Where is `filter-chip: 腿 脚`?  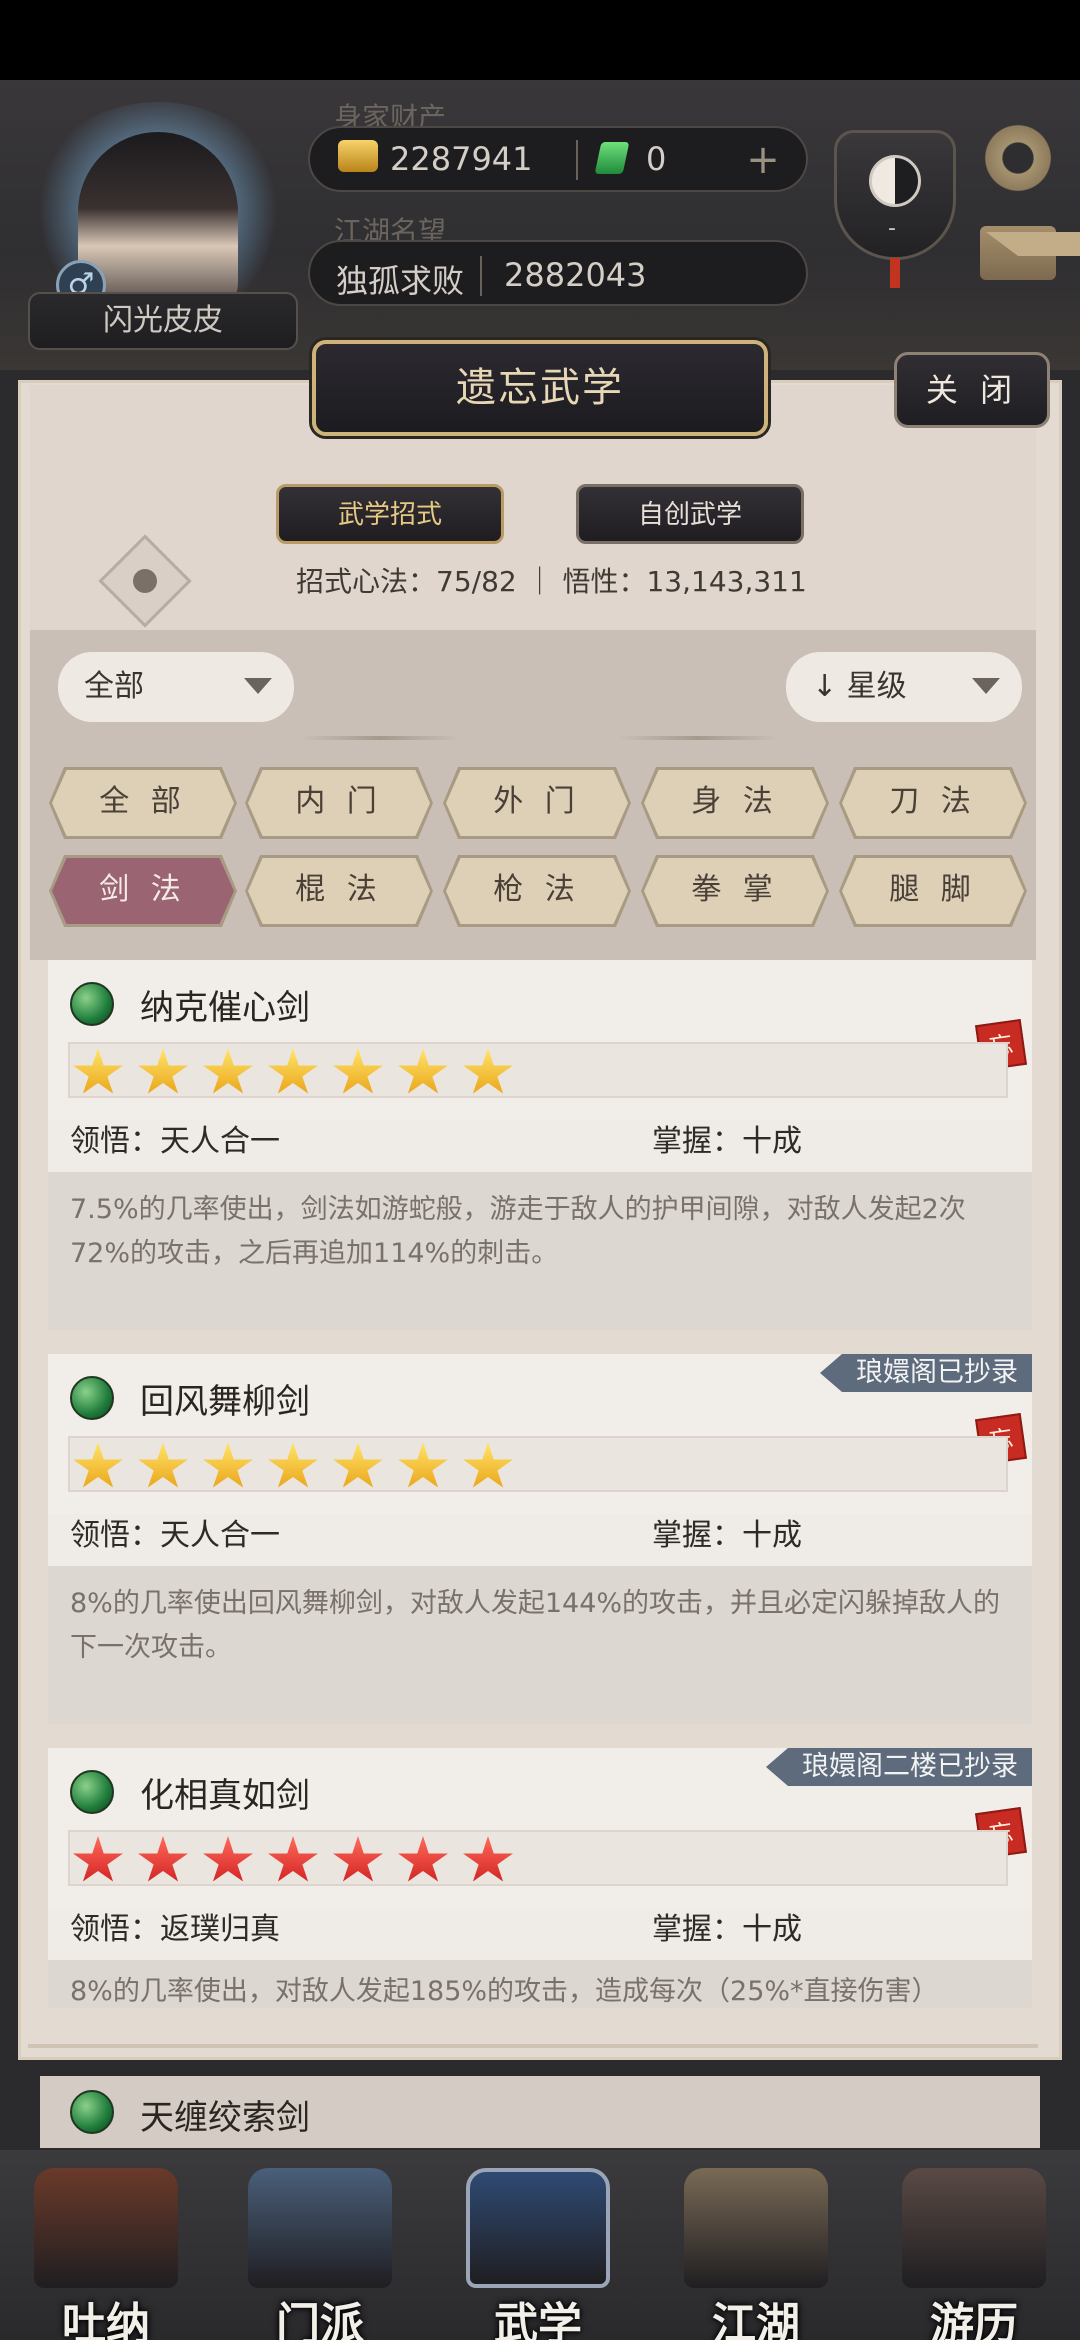 filter-chip: 腿 脚 is located at coordinates (933, 891).